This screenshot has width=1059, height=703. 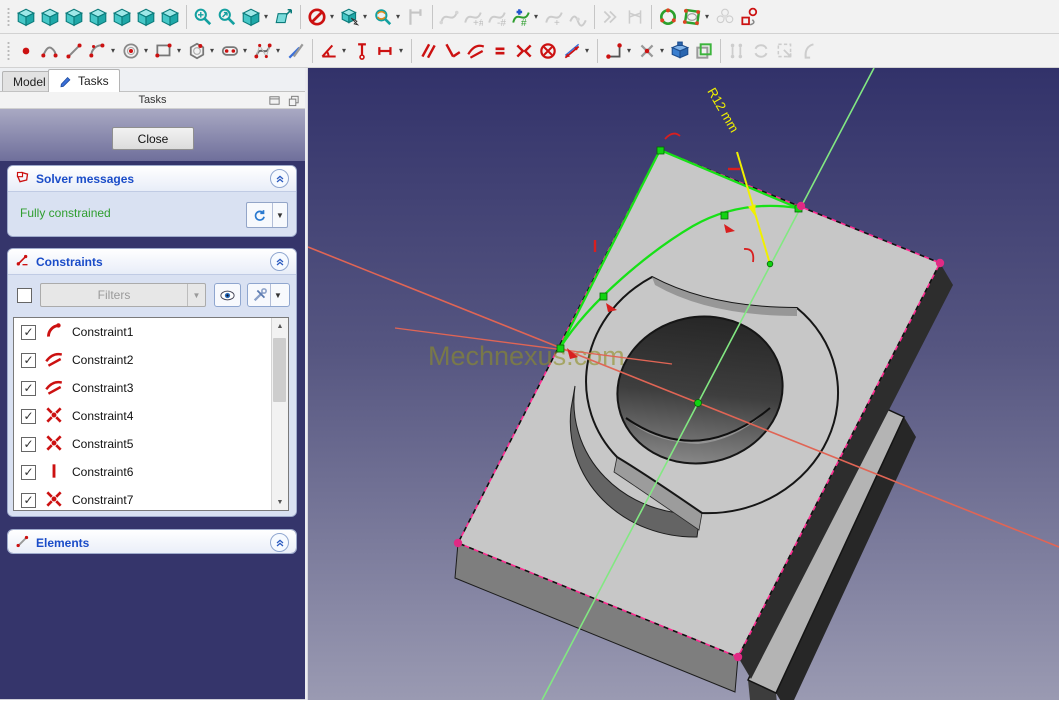 I want to click on create-bspline-button: ▾, so click(x=267, y=51).